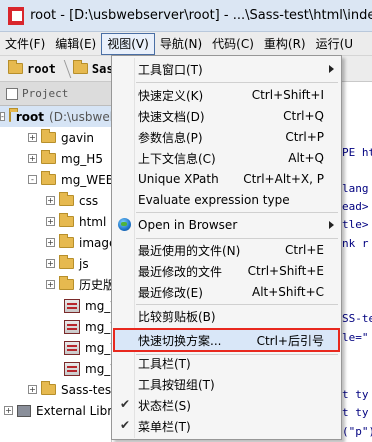  What do you see at coordinates (30, 116) in the screenshot?
I see `tree-item-label: root` at bounding box center [30, 116].